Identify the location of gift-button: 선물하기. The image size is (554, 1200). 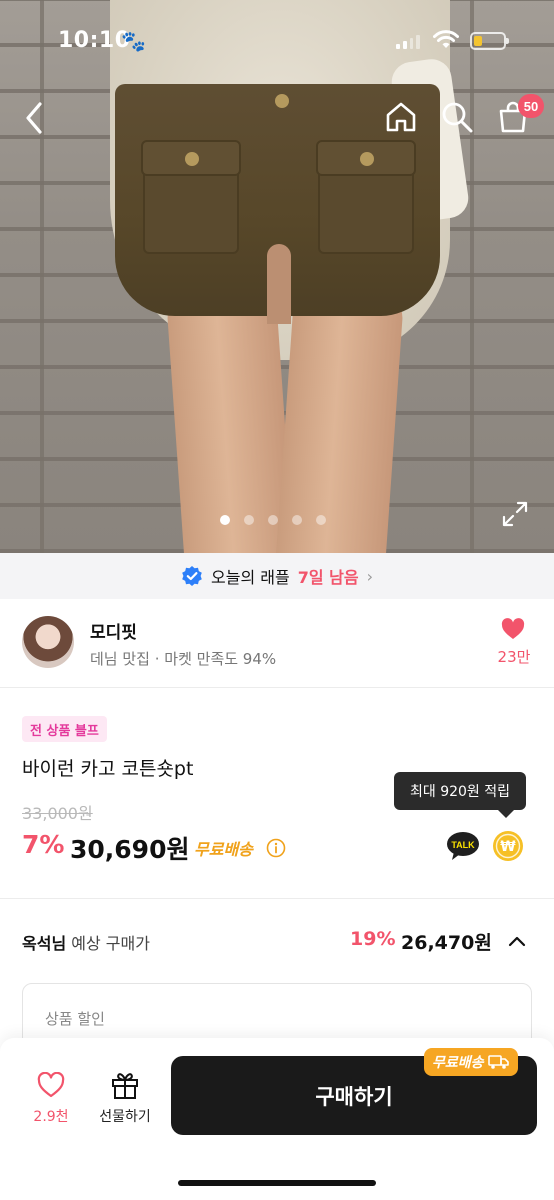
(125, 1098).